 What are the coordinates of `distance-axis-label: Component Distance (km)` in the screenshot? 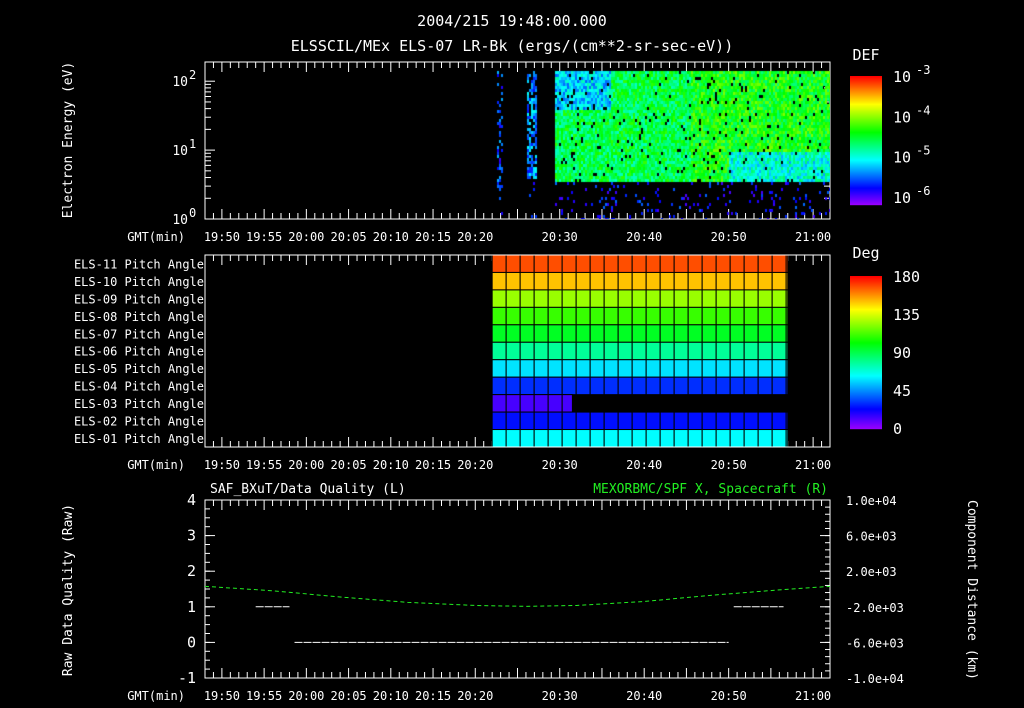 It's located at (971, 590).